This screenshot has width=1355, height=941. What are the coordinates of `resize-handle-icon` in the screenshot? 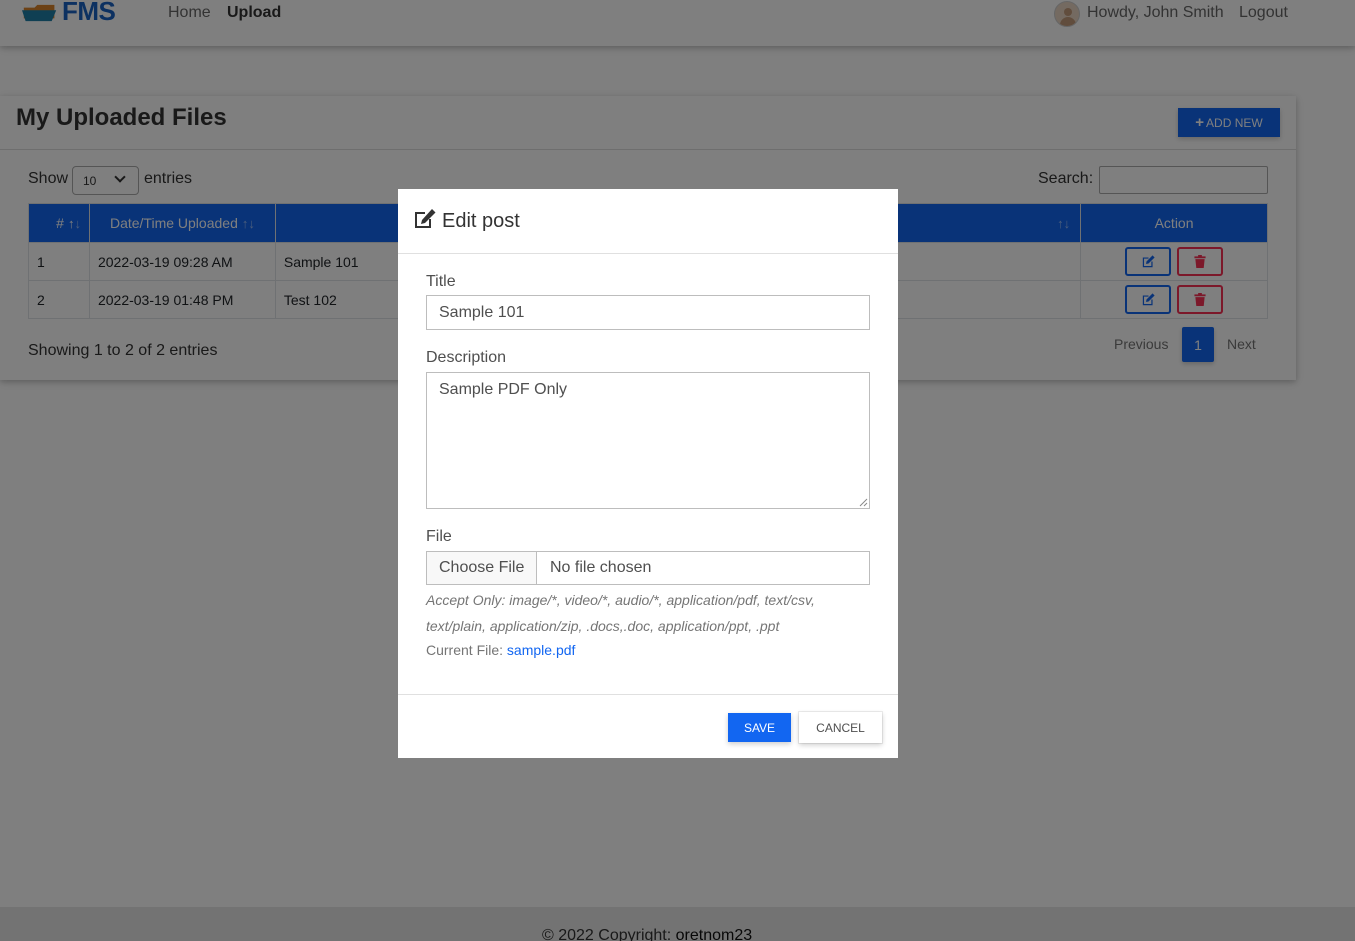 It's located at (863, 502).